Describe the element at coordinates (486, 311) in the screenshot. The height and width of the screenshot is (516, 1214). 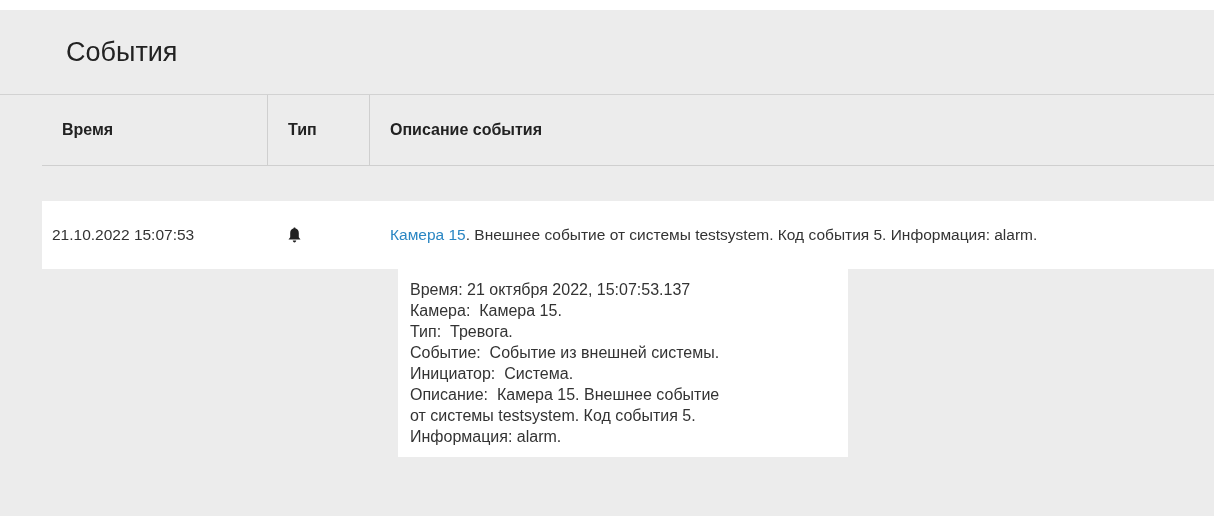
I see `tooltip-line: Камера: Камера 15.` at that location.